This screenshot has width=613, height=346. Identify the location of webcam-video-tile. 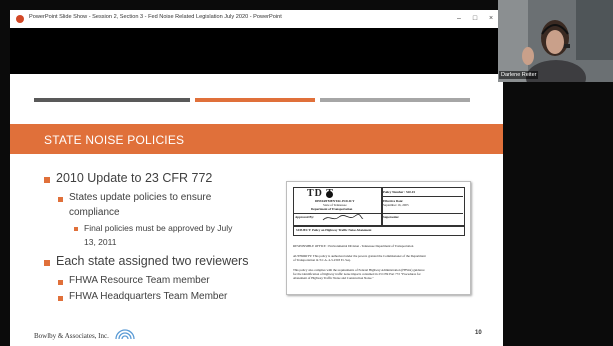
(555, 41).